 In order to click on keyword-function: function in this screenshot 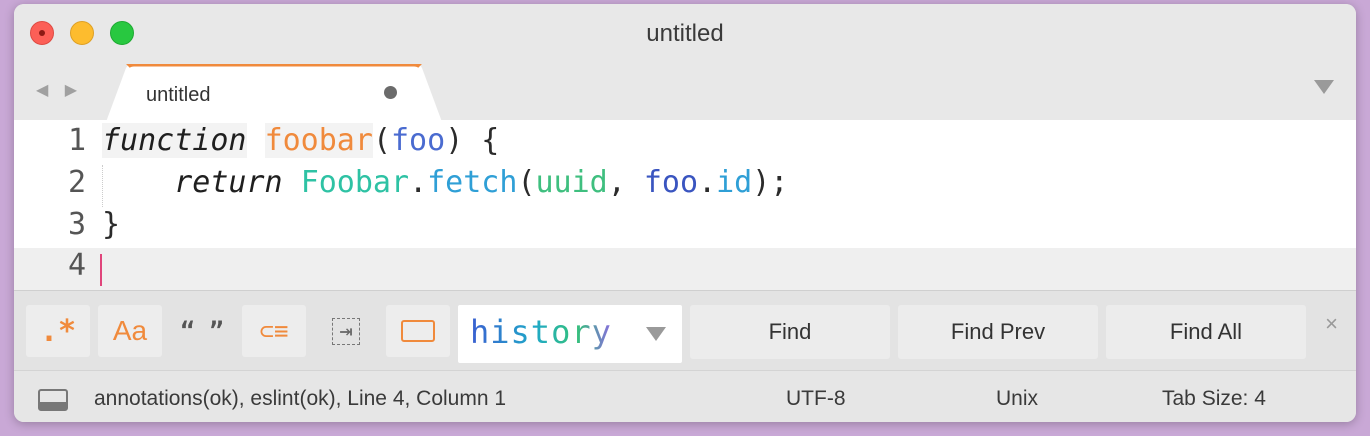, I will do `click(174, 140)`.